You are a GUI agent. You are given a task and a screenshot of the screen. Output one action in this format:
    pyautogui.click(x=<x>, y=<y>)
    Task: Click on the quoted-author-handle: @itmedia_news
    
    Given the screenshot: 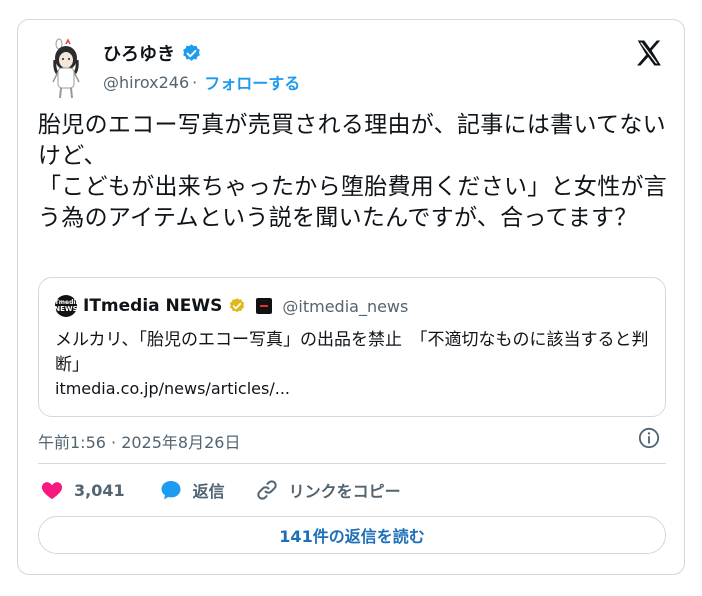 What is the action you would take?
    pyautogui.click(x=345, y=306)
    